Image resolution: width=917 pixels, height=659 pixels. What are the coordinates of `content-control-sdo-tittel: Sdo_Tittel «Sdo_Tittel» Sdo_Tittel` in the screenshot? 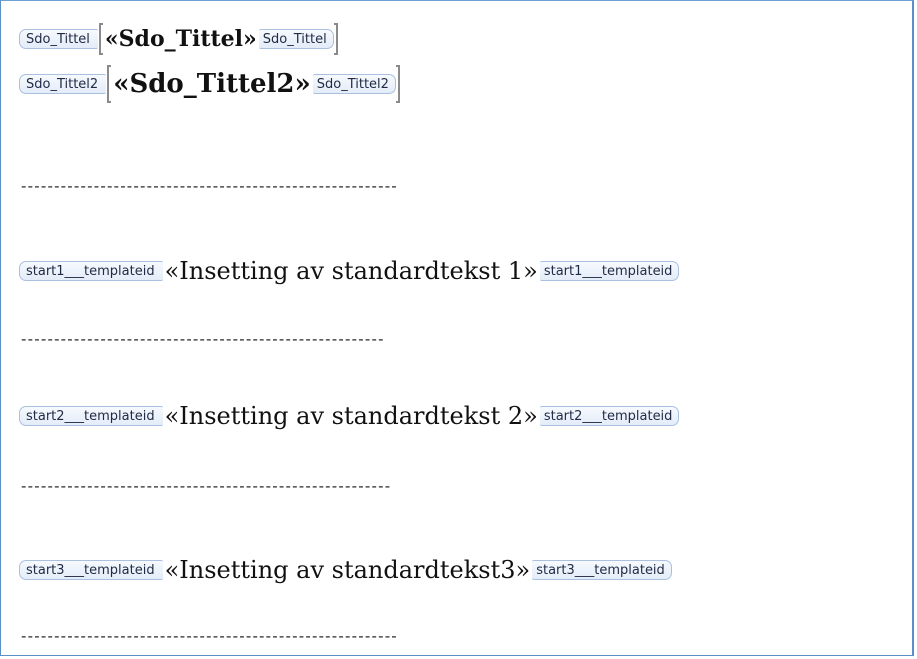 It's located at (179, 39).